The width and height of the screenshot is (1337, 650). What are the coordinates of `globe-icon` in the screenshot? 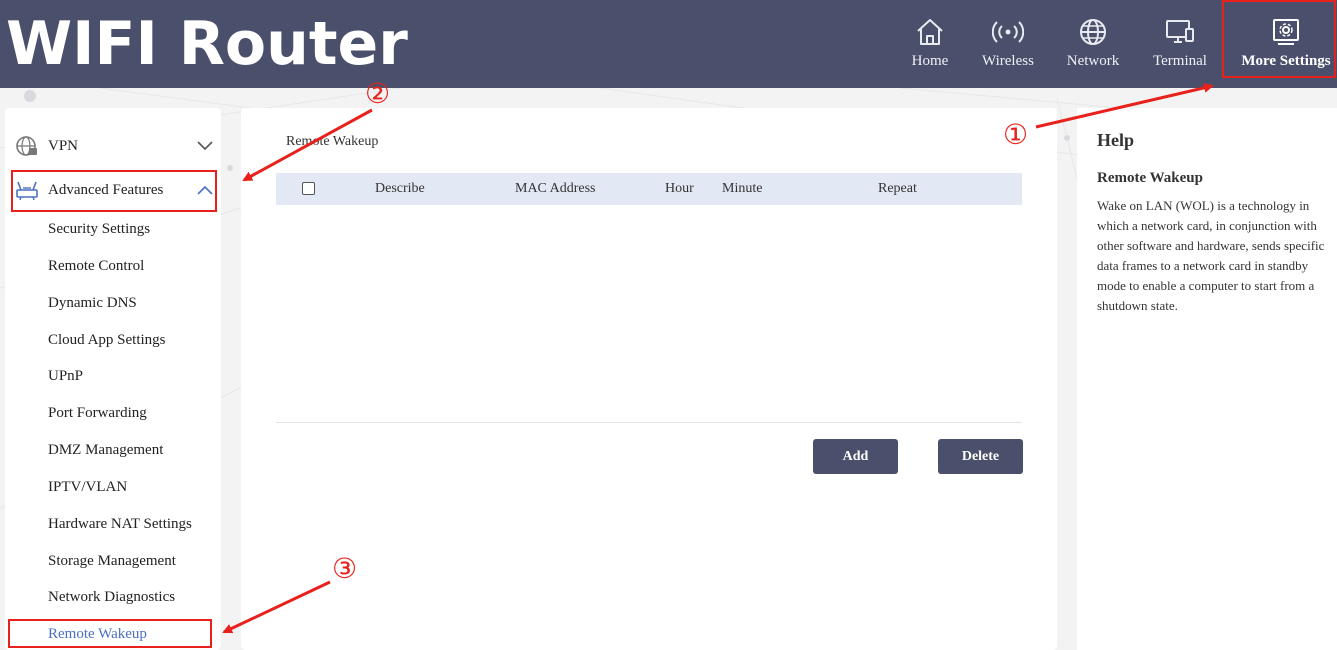 It's located at (1093, 32).